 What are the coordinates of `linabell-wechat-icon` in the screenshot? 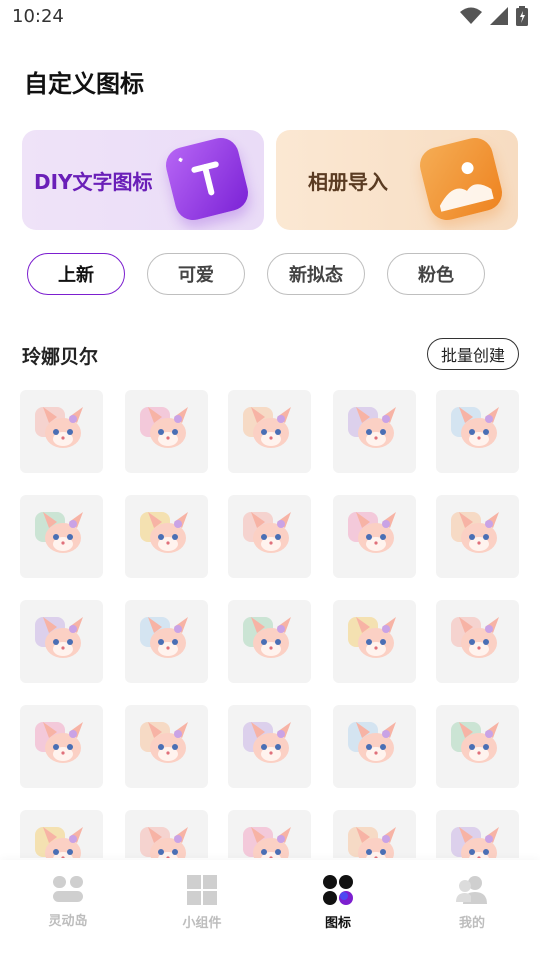 It's located at (478, 537).